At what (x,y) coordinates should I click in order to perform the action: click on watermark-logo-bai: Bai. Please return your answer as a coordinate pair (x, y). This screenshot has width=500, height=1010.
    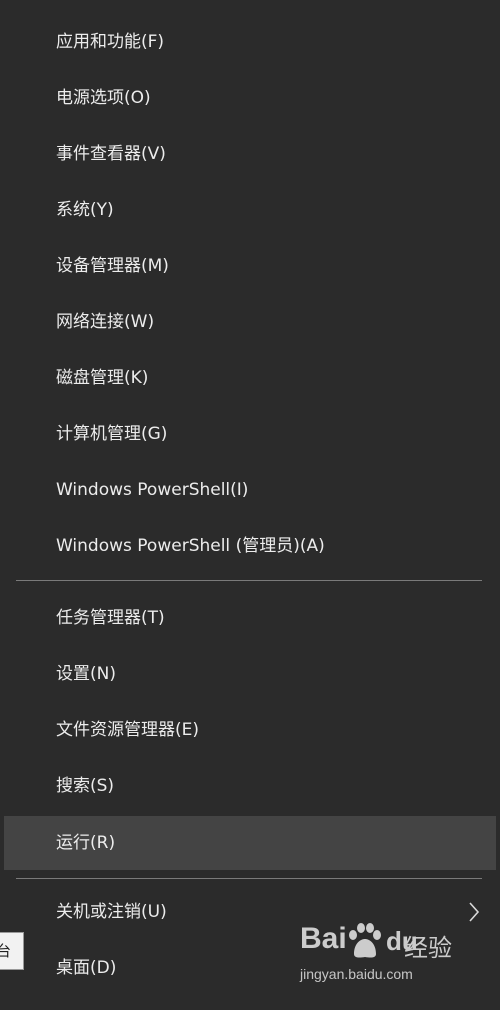
    Looking at the image, I should click on (323, 938).